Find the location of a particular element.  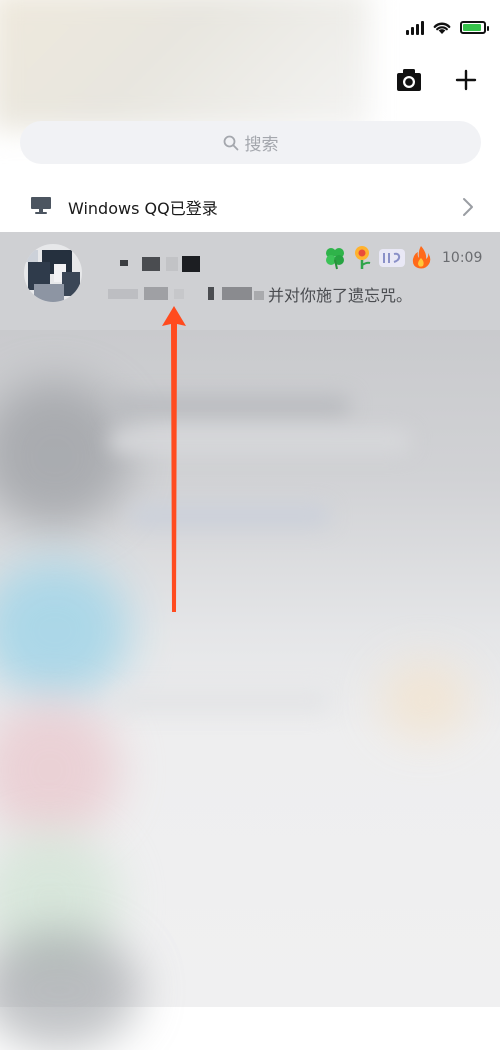

wifi-icon is located at coordinates (442, 28).